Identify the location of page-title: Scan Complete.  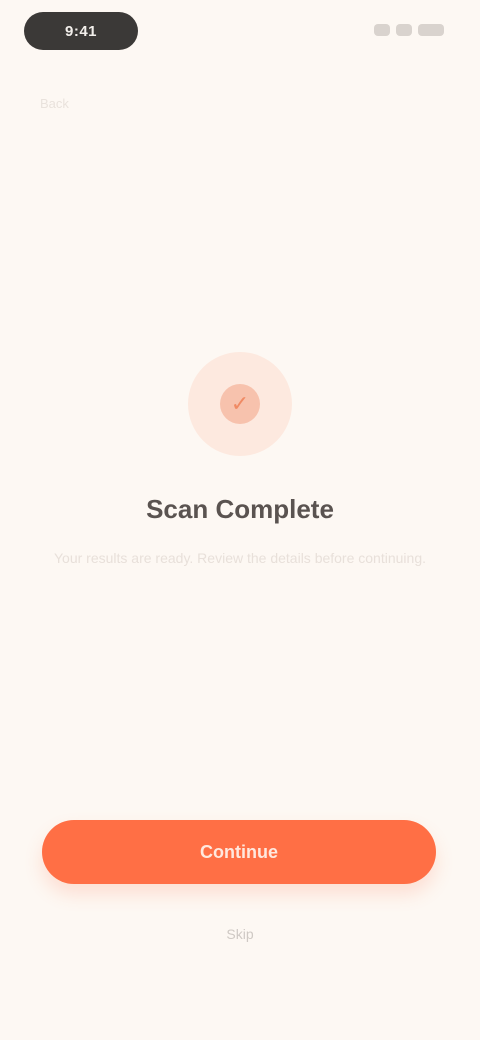
(240, 509).